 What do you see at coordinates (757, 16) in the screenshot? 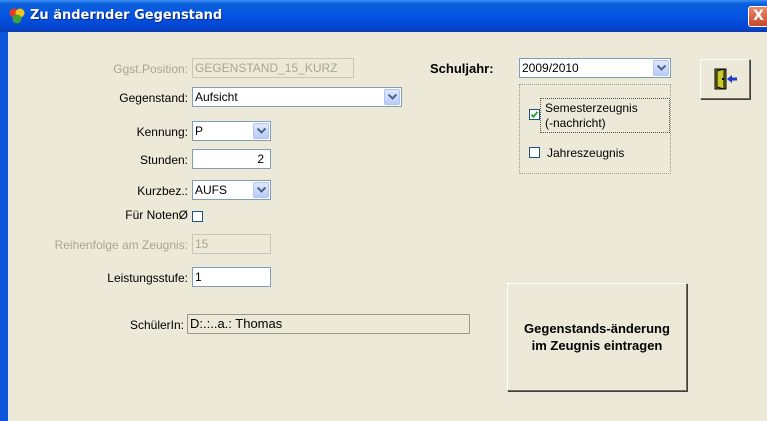
I see `close-button: X` at bounding box center [757, 16].